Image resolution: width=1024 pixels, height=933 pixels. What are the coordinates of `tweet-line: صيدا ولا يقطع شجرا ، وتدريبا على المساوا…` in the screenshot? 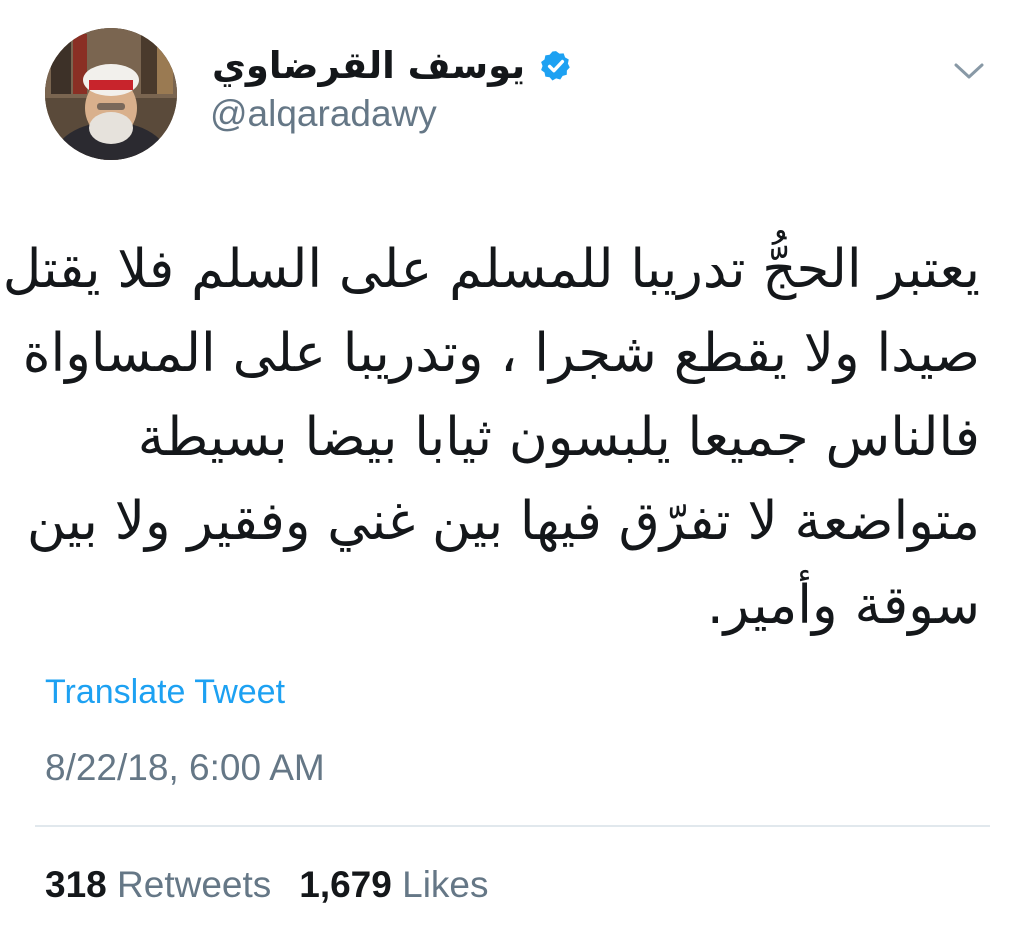 It's located at (501, 353).